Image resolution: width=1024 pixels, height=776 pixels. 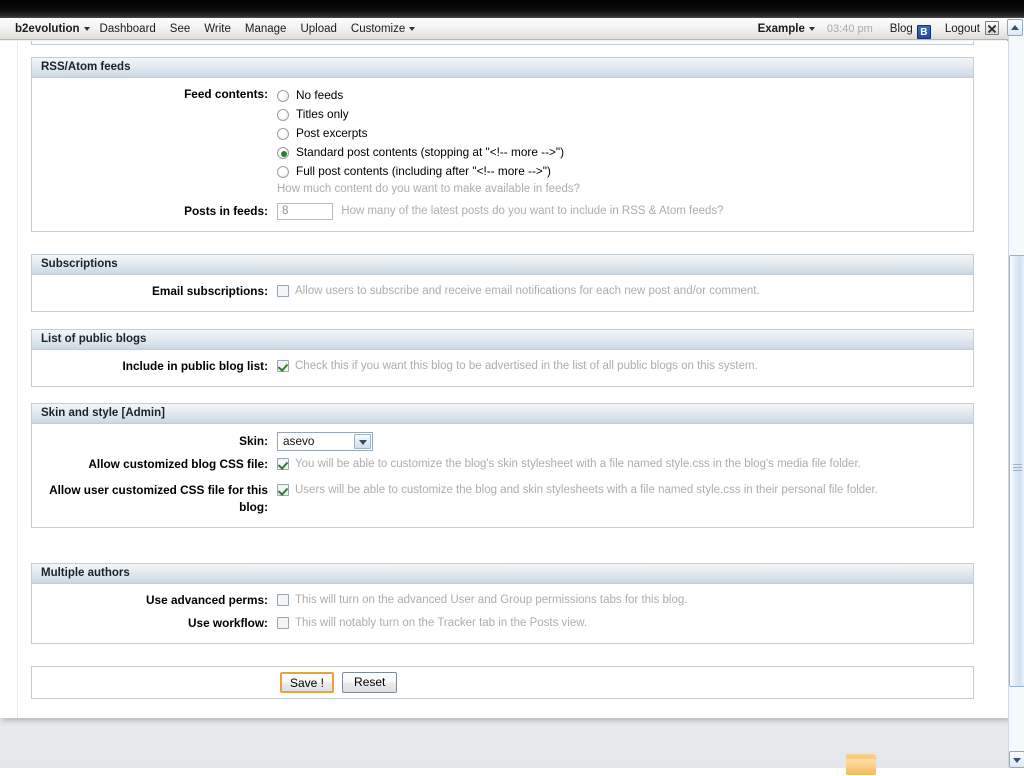 What do you see at coordinates (217, 29) in the screenshot?
I see `menu-item-write: Write` at bounding box center [217, 29].